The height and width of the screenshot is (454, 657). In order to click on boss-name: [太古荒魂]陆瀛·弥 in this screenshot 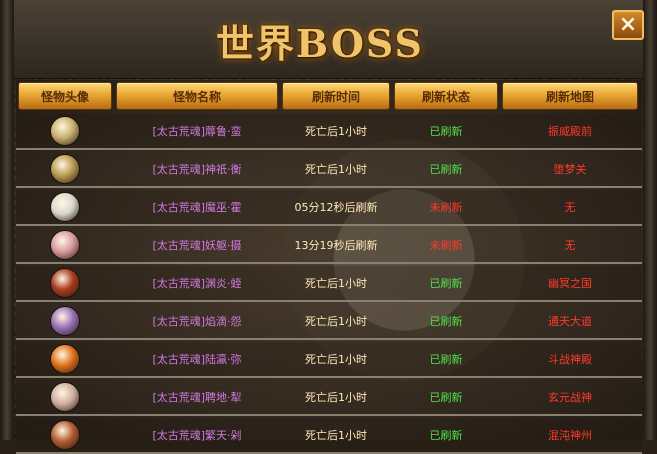, I will do `click(197, 359)`.